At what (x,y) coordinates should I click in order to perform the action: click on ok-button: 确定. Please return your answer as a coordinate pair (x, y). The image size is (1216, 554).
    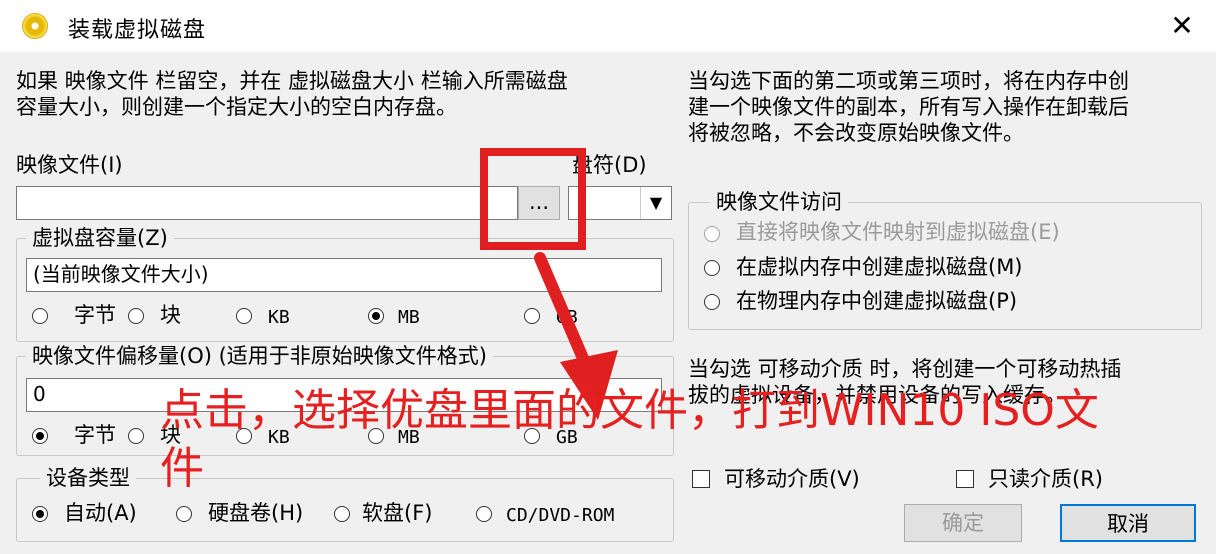
    Looking at the image, I should click on (963, 523).